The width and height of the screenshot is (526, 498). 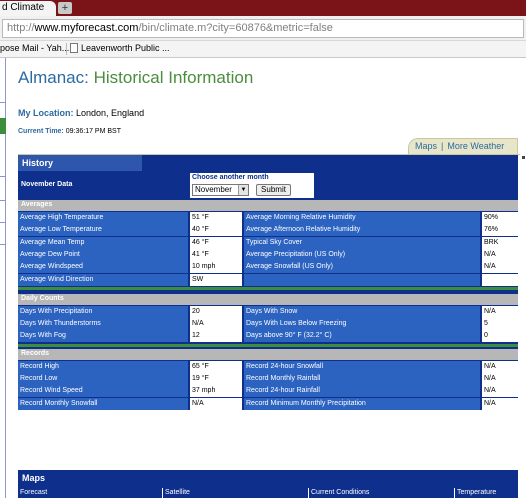 I want to click on row-label: Days With Thunderstorms, so click(x=103, y=324).